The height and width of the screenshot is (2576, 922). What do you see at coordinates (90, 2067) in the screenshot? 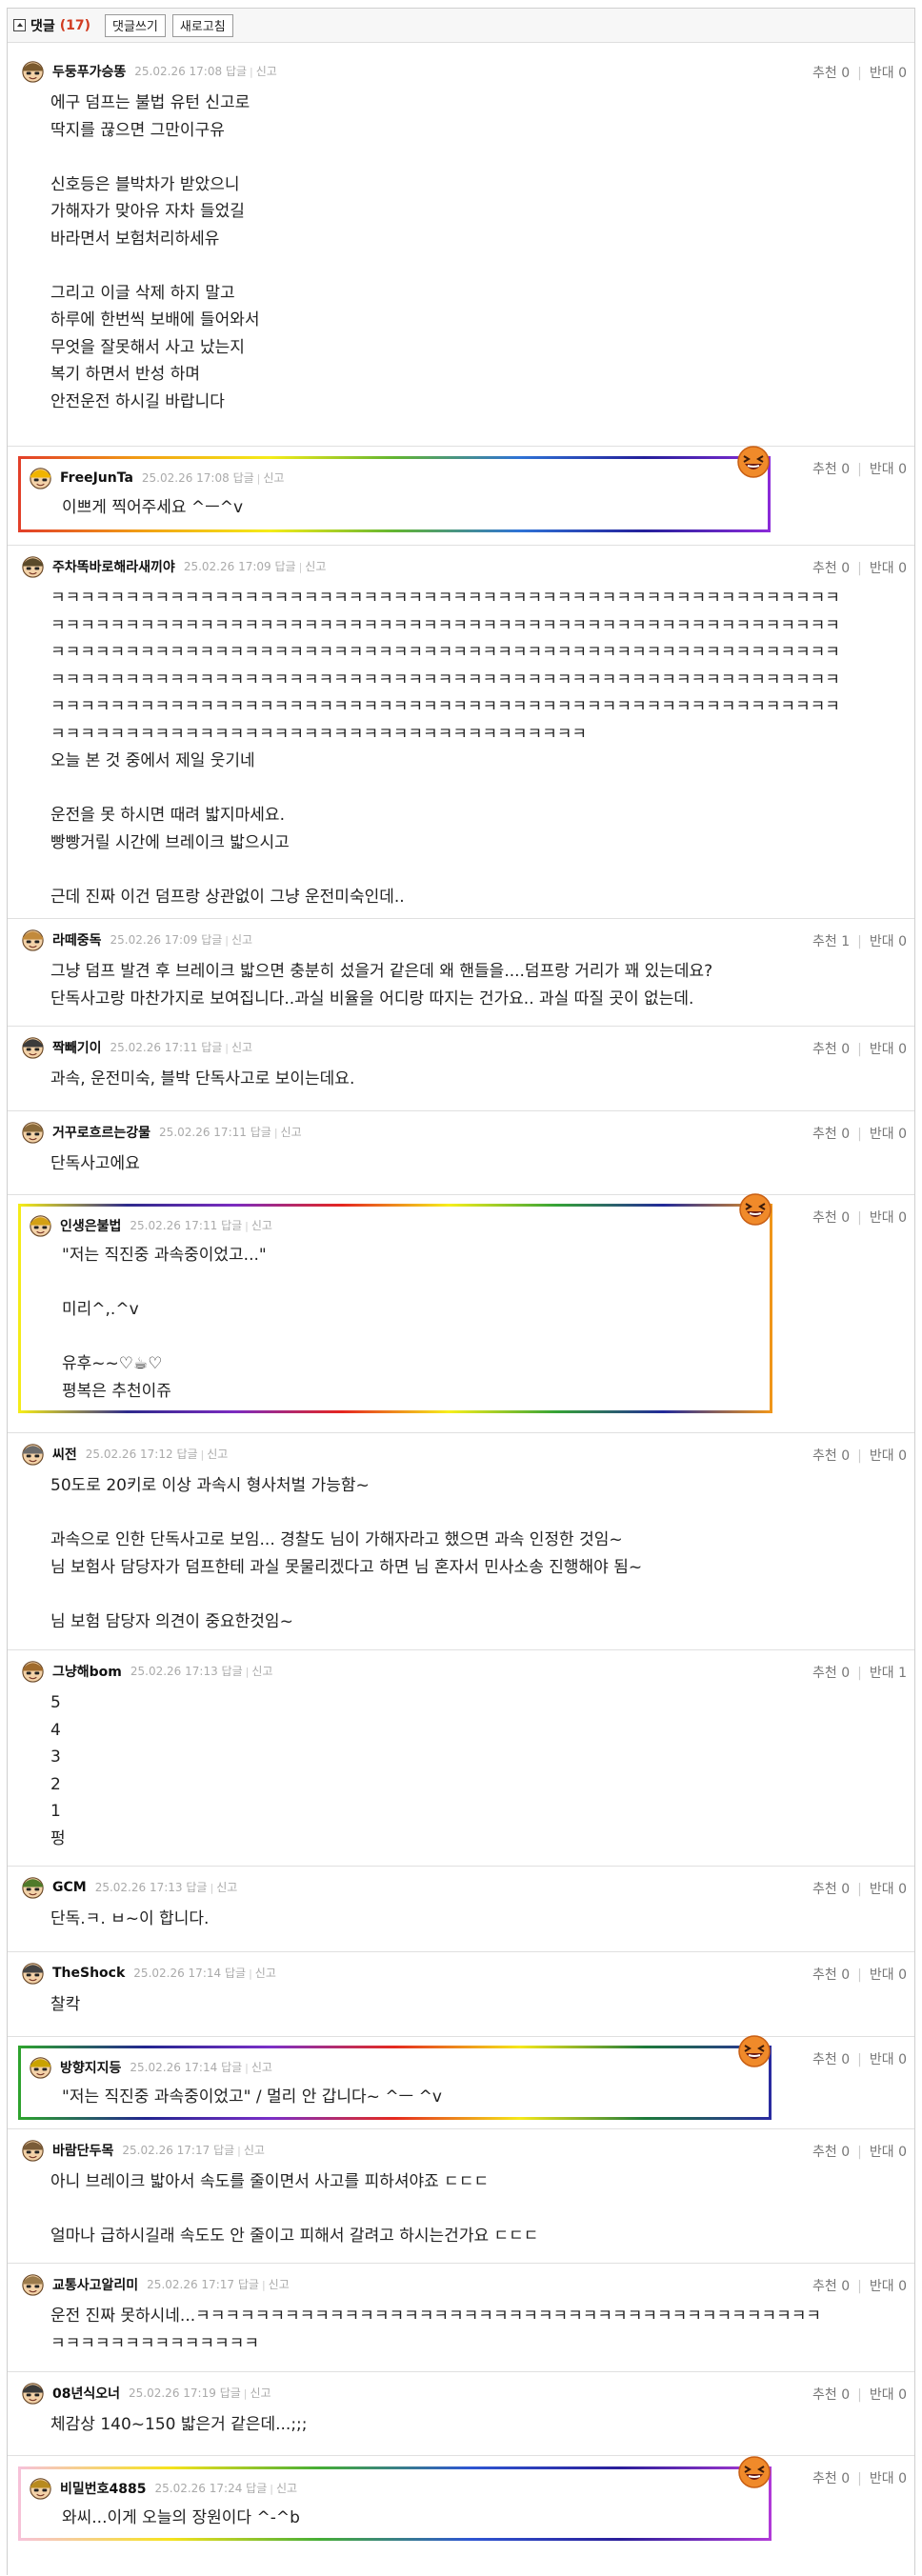
I see `author-name: 방향지지등` at bounding box center [90, 2067].